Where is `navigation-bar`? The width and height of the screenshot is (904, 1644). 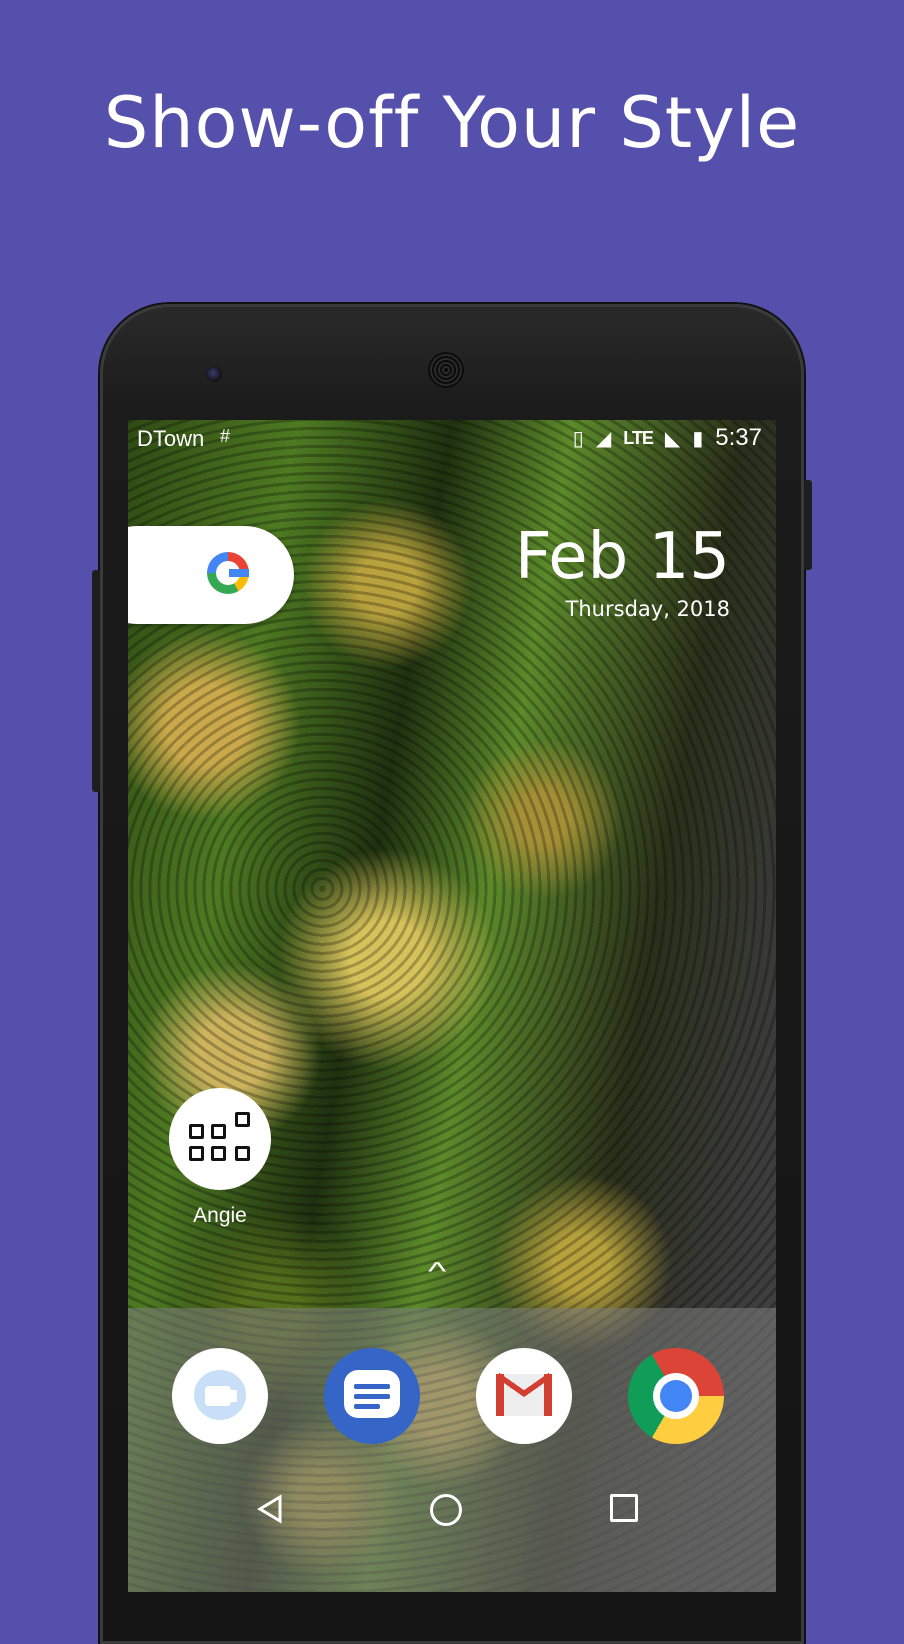 navigation-bar is located at coordinates (452, 1512).